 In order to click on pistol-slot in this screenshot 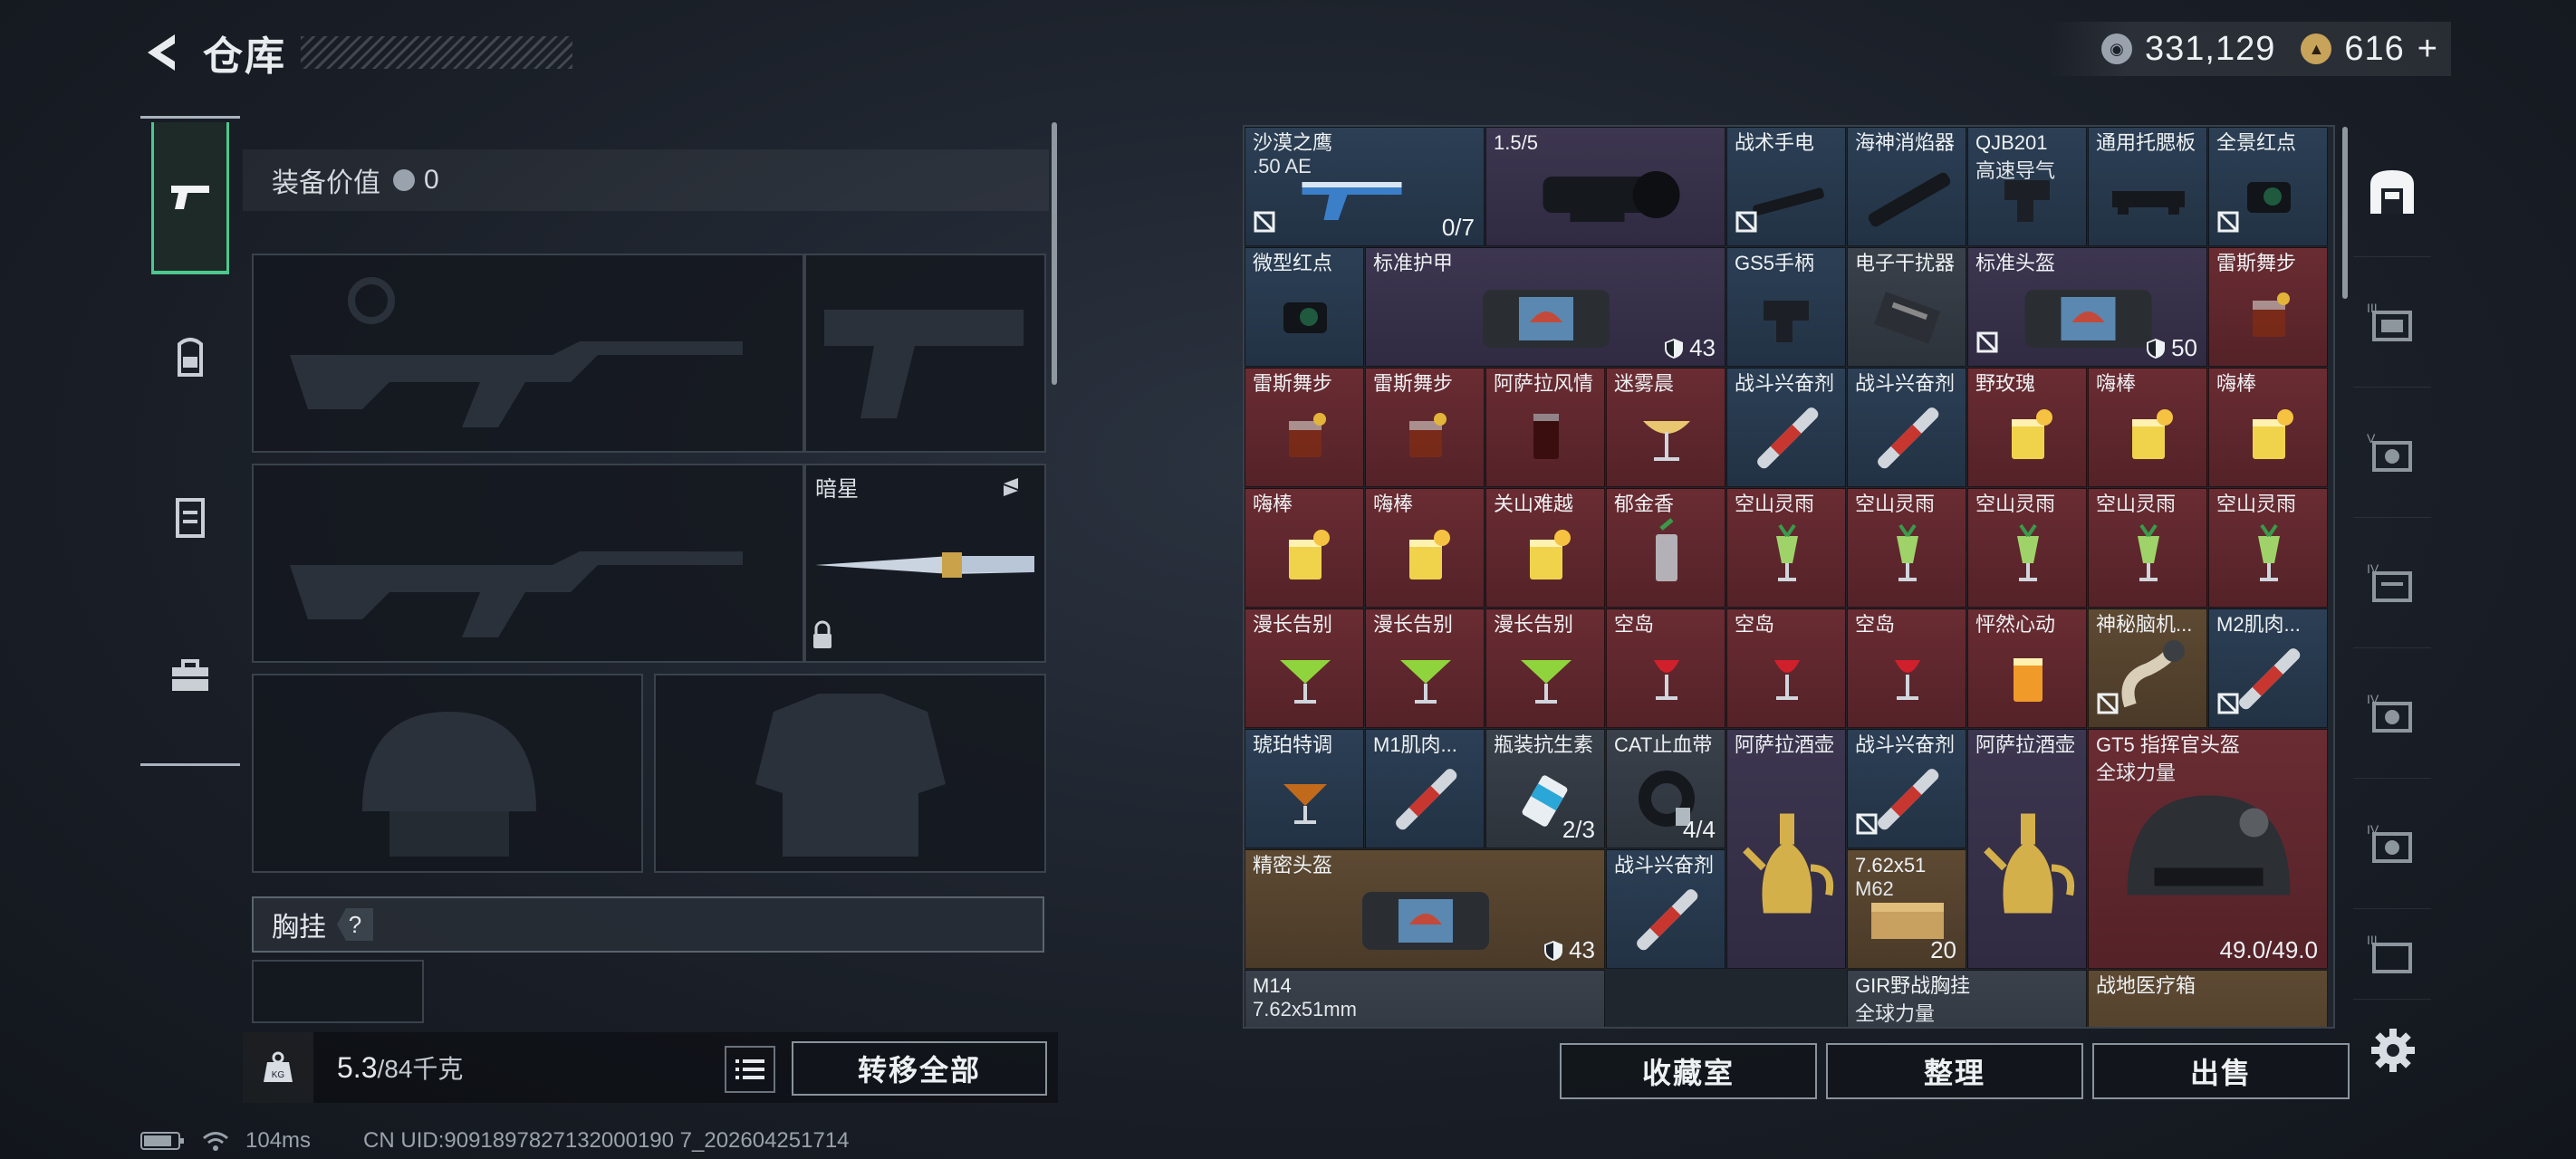, I will do `click(925, 353)`.